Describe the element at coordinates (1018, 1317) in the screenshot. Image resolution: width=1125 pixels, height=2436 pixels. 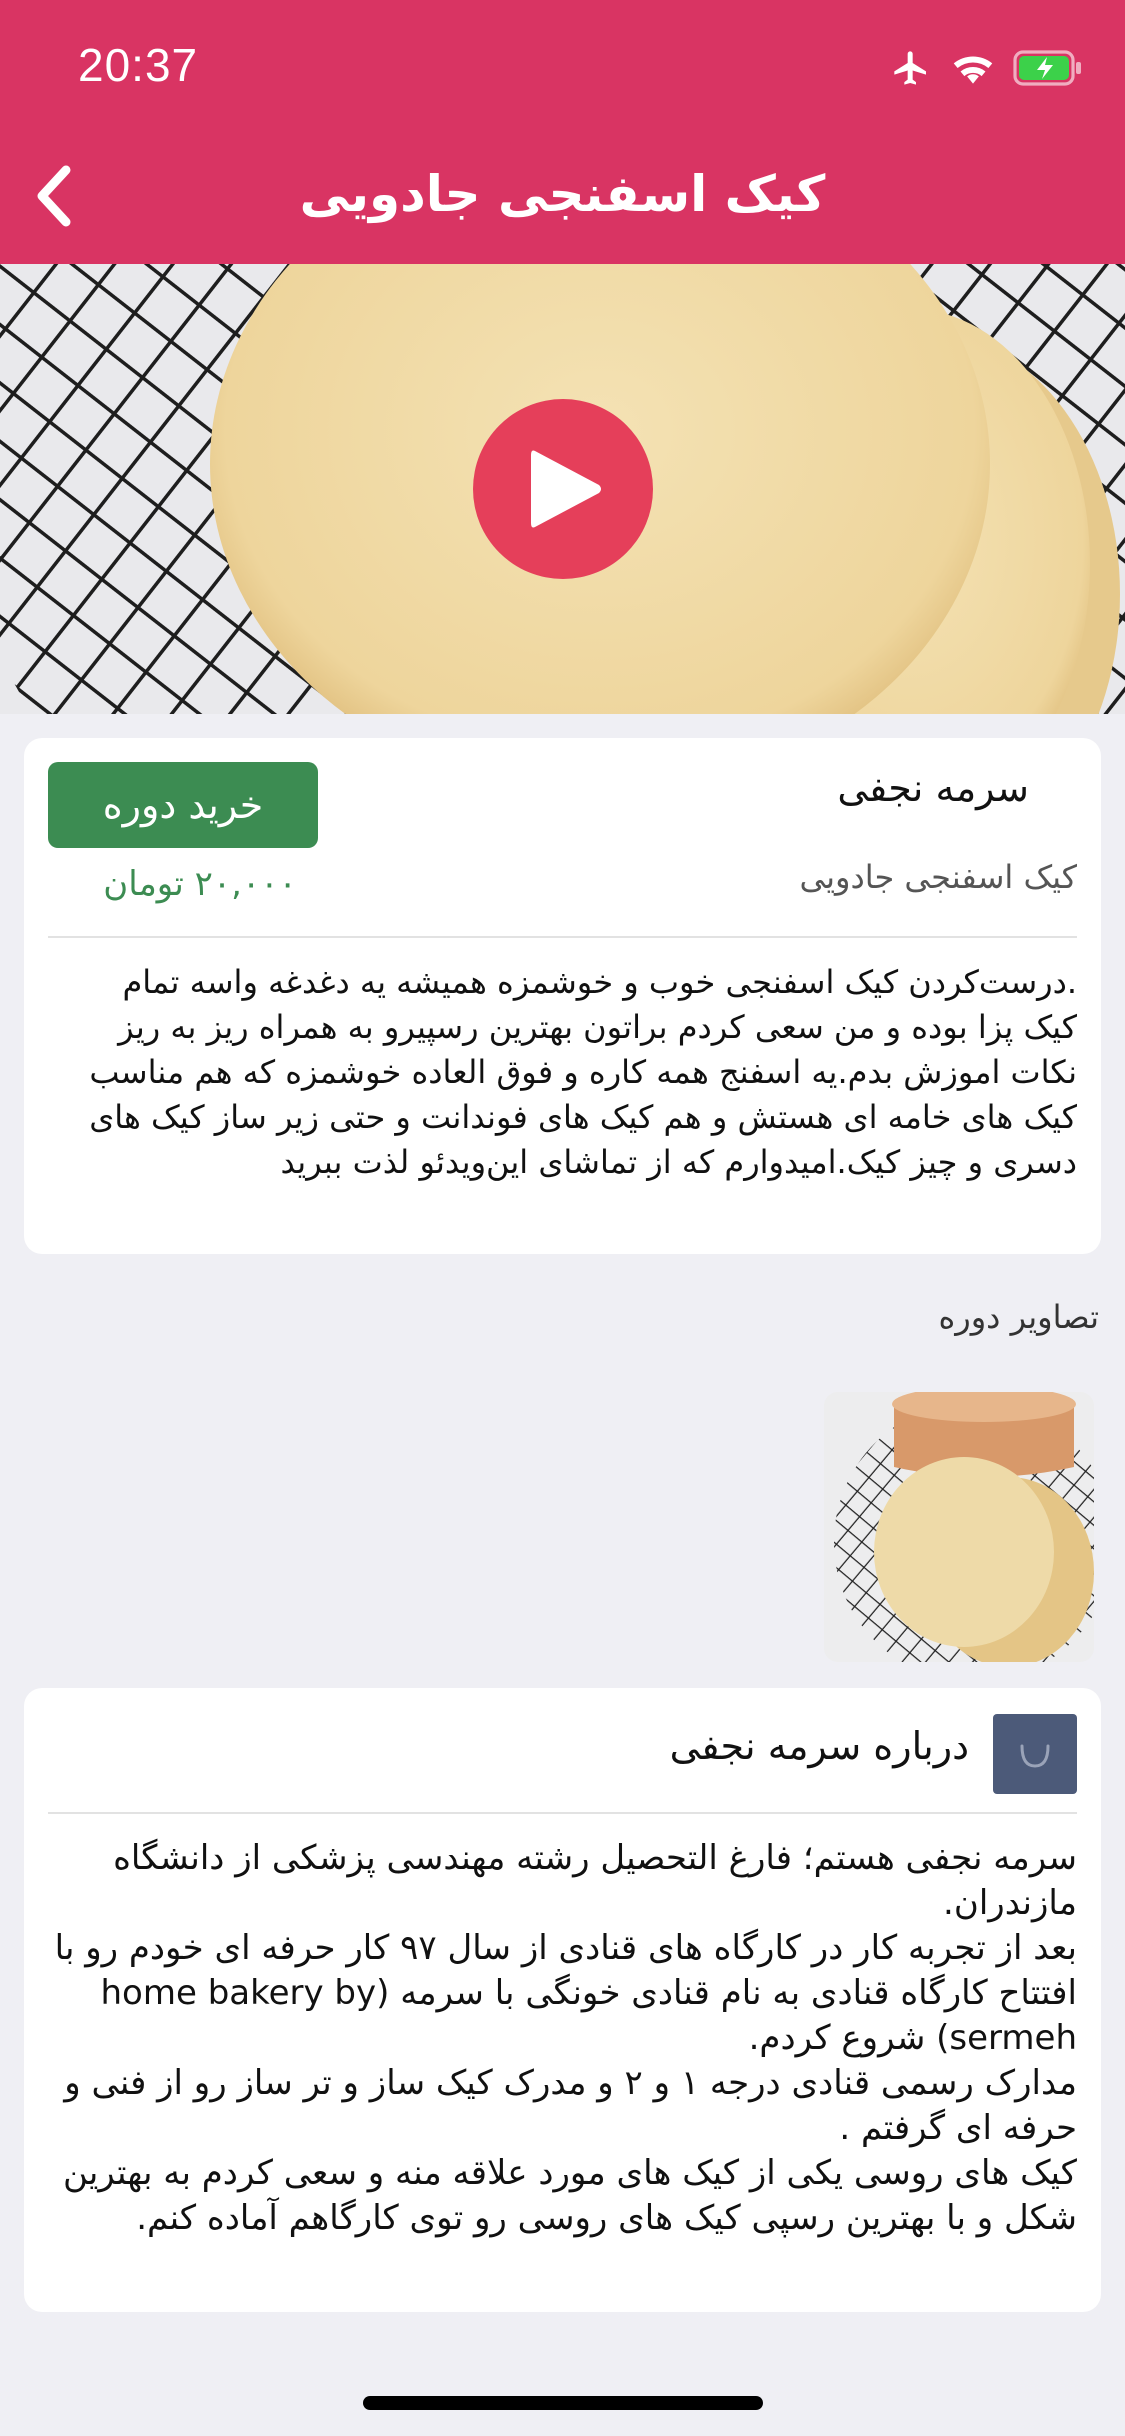
I see `gallery-title: تصاویر دوره` at that location.